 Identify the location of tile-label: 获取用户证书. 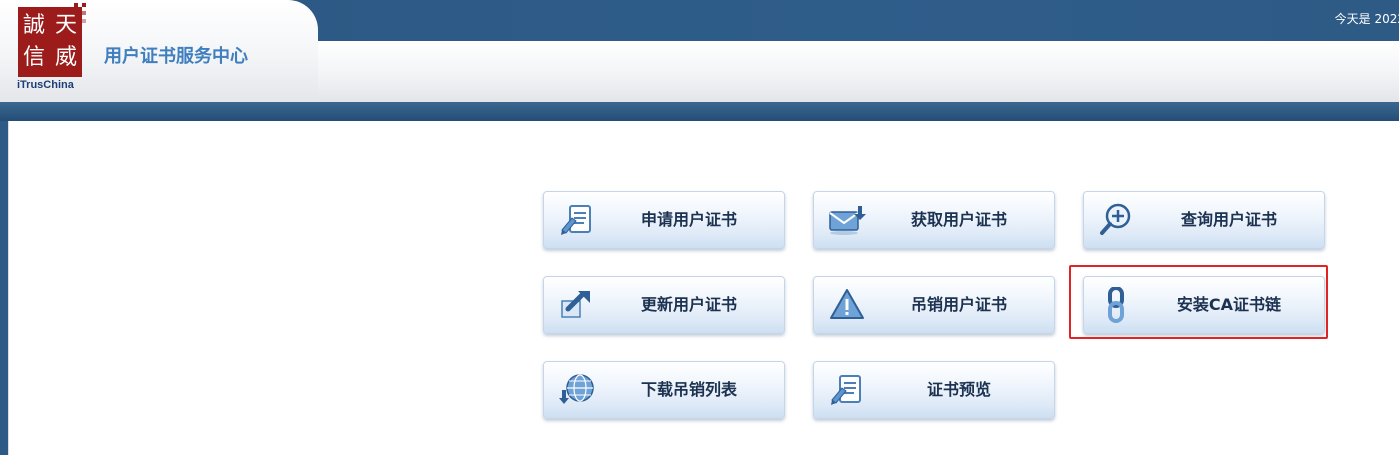
(958, 219).